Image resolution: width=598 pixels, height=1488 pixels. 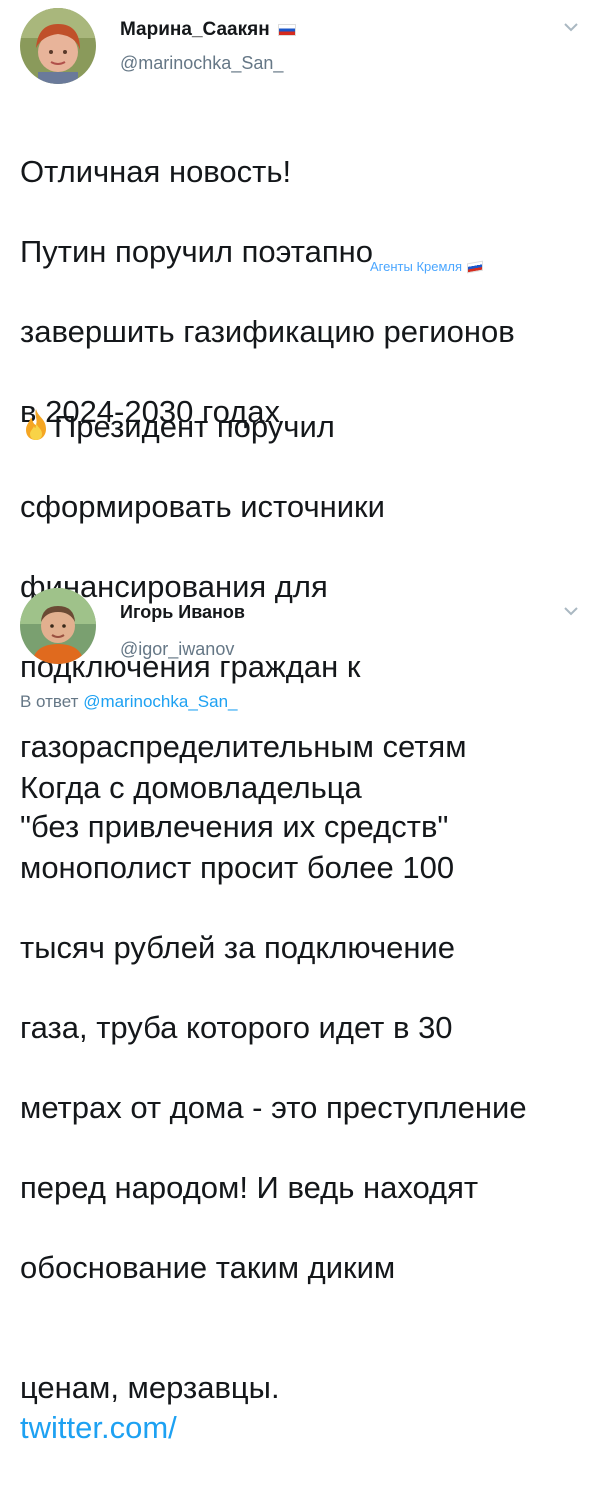 What do you see at coordinates (237, 867) in the screenshot?
I see `tweet-text-line: монополист просит более 100` at bounding box center [237, 867].